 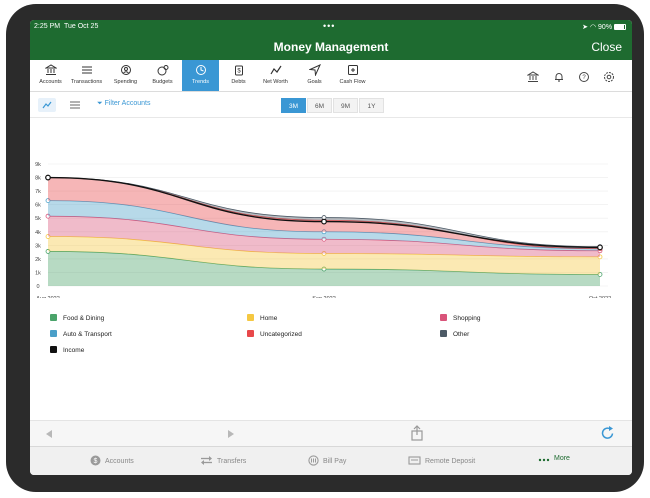 I want to click on nav-item-debts: $ Debts, so click(x=238, y=75).